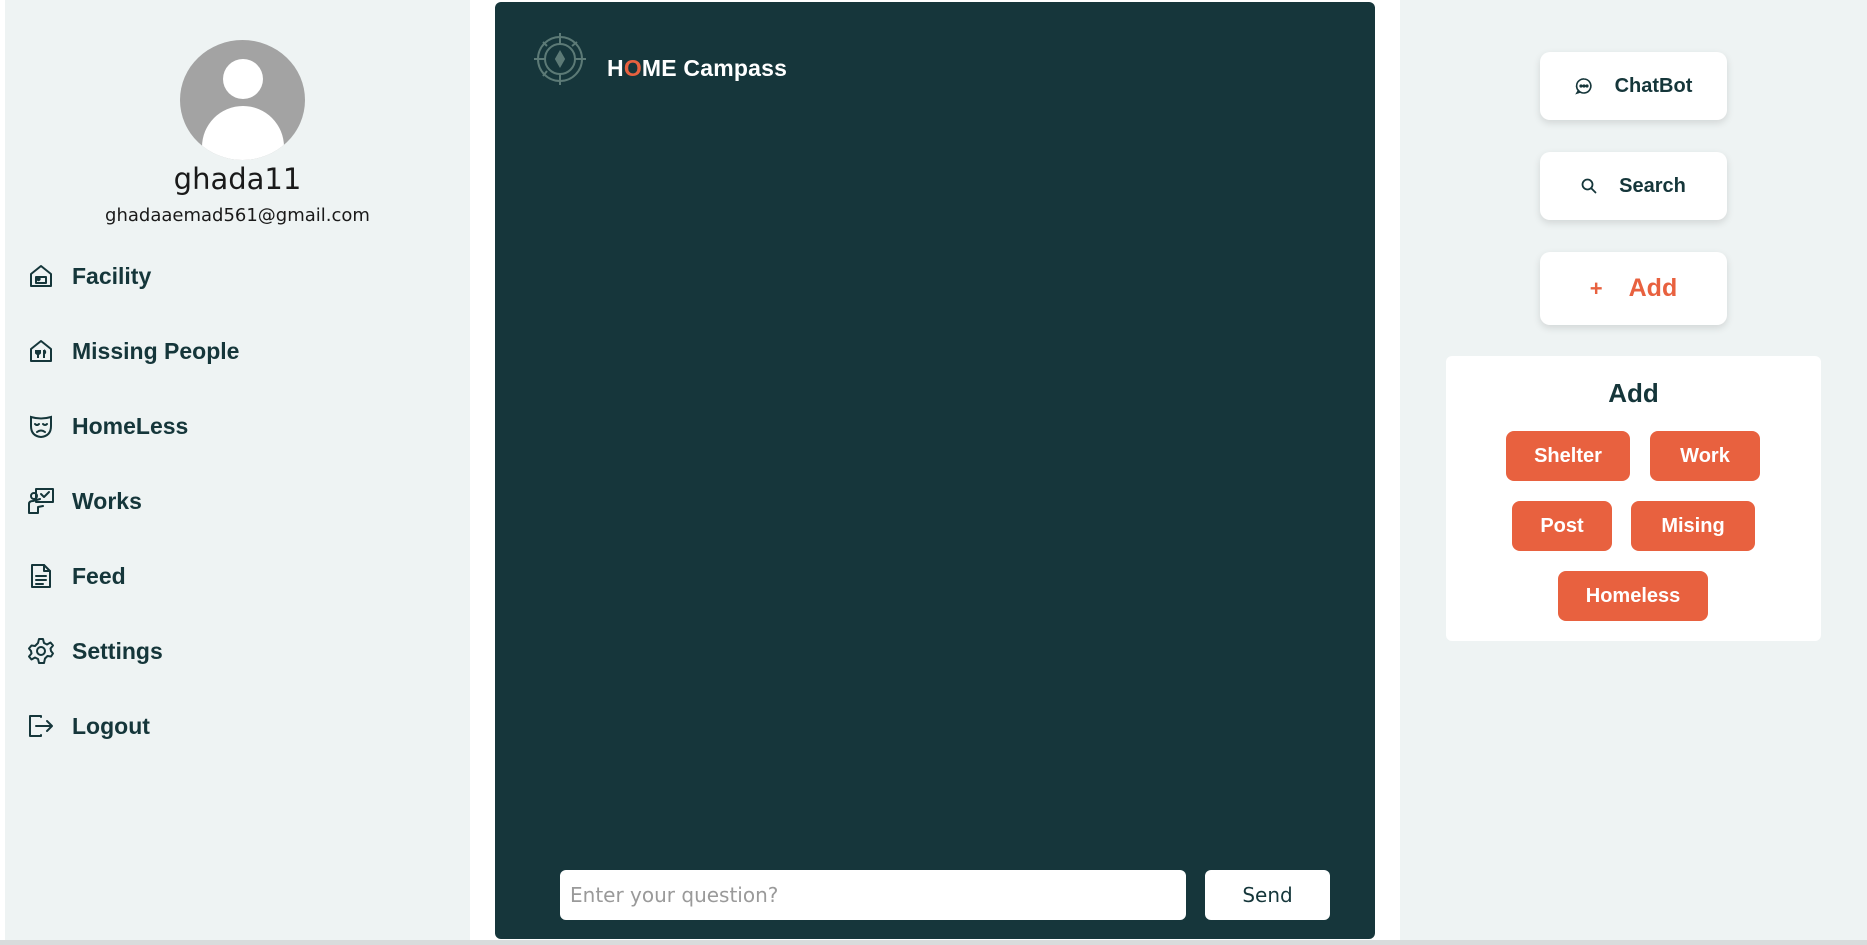 This screenshot has width=1867, height=945. I want to click on sidebar-item-label: Missing People, so click(156, 350).